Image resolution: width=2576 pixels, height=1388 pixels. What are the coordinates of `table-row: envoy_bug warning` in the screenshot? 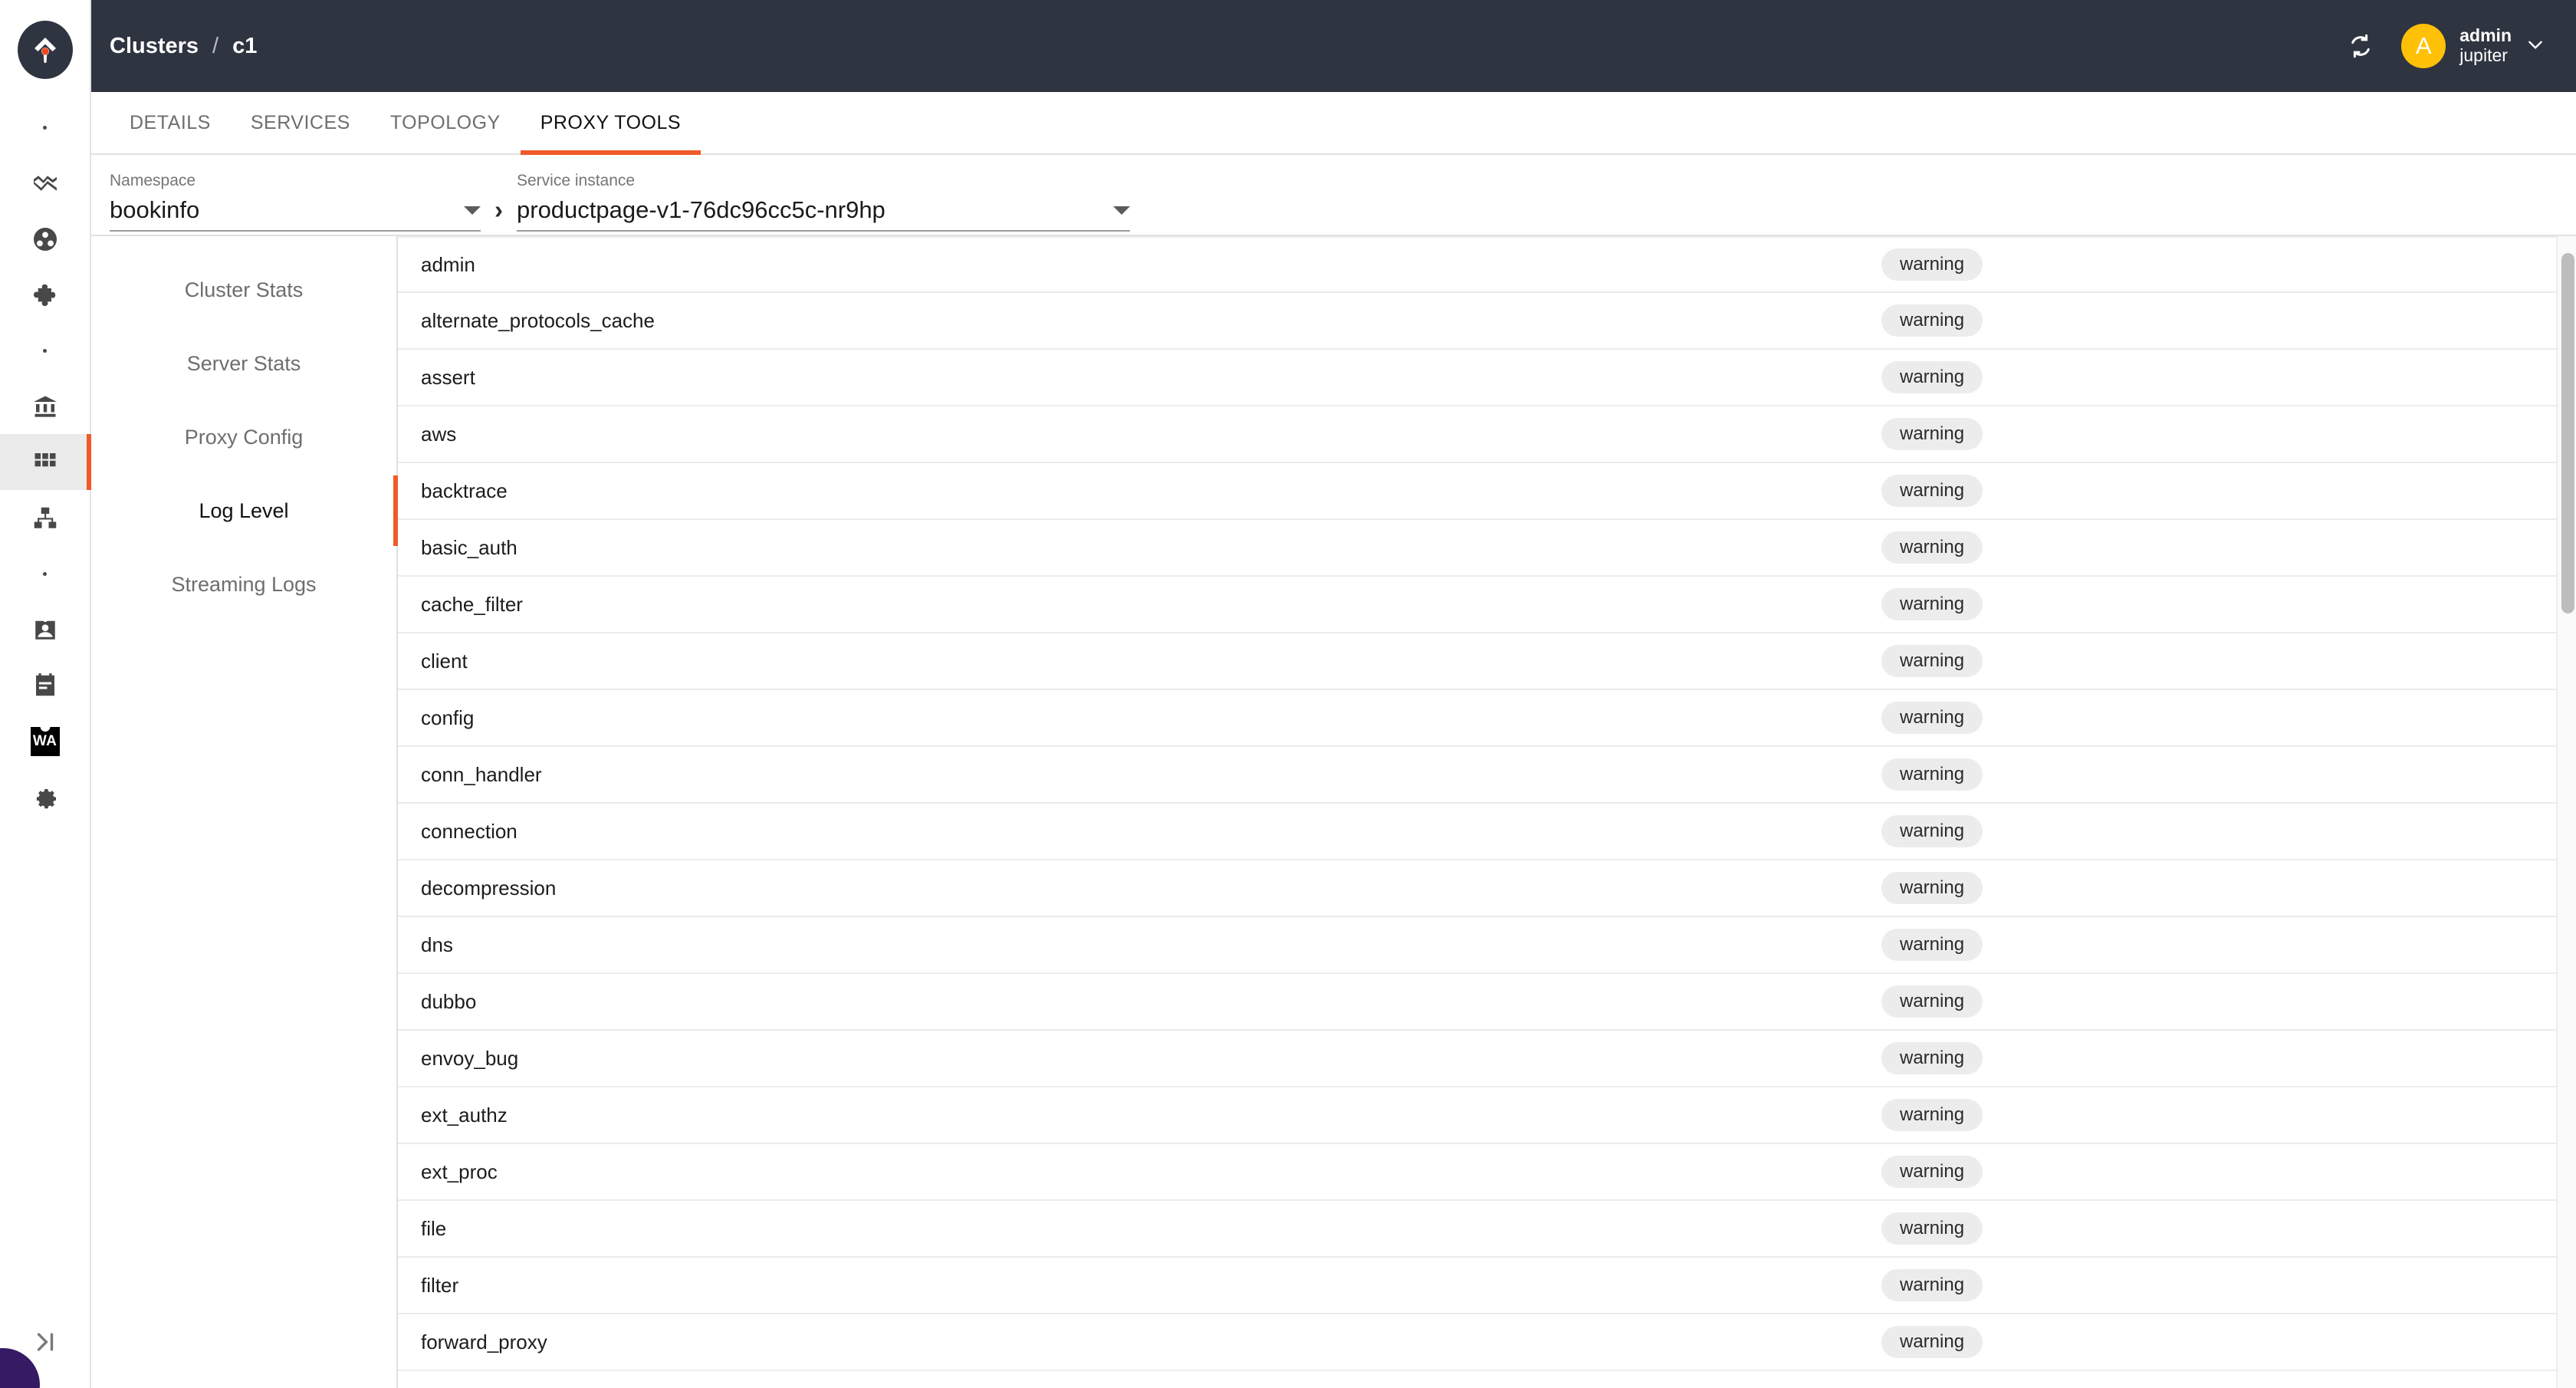 It's located at (1487, 1059).